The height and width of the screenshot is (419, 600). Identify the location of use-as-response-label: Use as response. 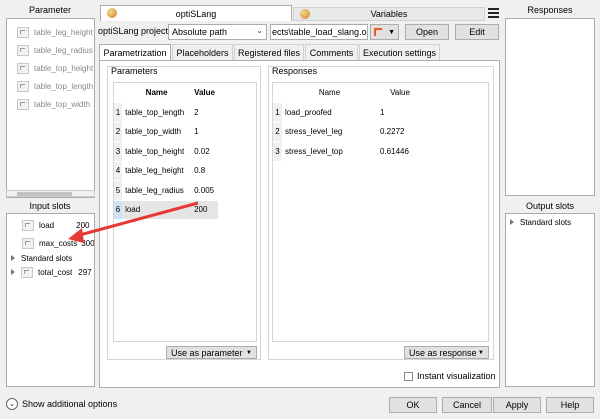
(443, 352).